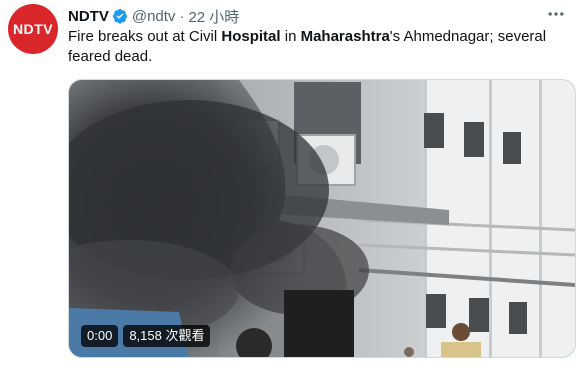 The width and height of the screenshot is (585, 368). I want to click on video-badges: 0:00 8,158 次觀看, so click(146, 336).